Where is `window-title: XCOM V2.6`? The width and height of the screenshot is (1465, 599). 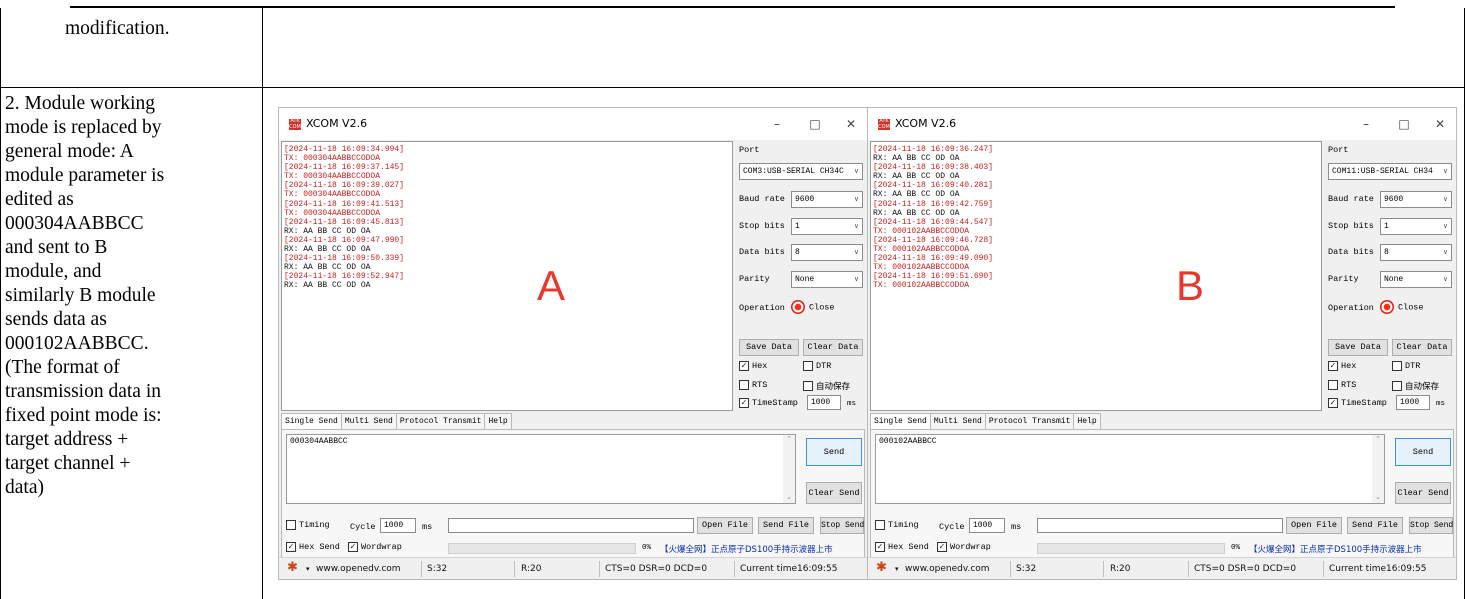
window-title: XCOM V2.6 is located at coordinates (337, 123).